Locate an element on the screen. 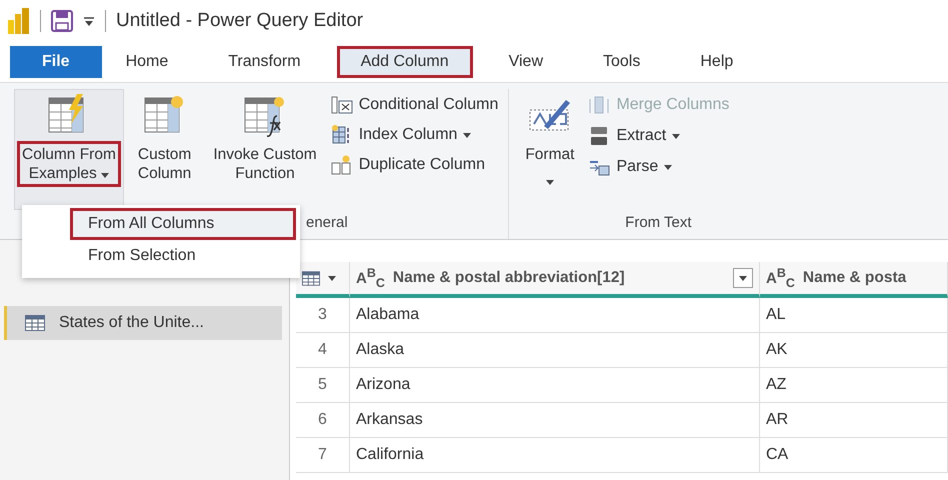 This screenshot has height=480, width=948. column-title: Name & posta is located at coordinates (854, 278).